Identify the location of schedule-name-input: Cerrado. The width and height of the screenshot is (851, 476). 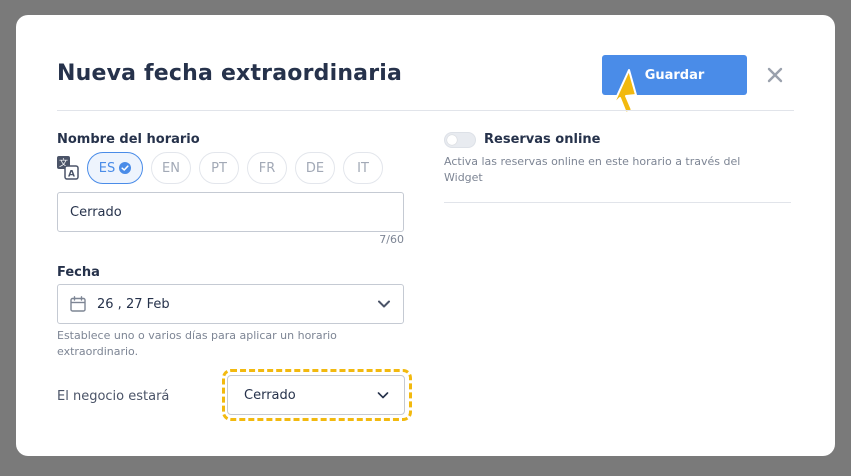
(230, 212).